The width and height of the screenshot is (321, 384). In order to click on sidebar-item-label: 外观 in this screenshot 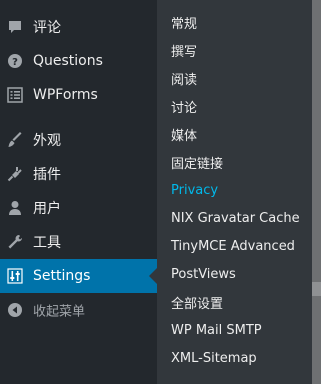, I will do `click(47, 141)`.